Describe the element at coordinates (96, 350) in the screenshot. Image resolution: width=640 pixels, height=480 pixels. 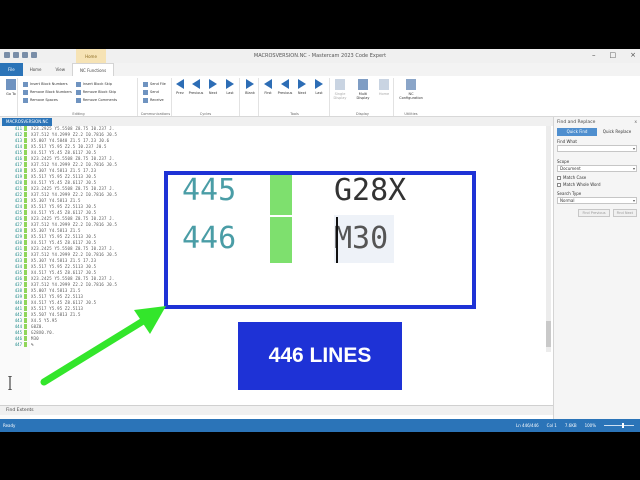
I see `arrow-shaft` at that location.